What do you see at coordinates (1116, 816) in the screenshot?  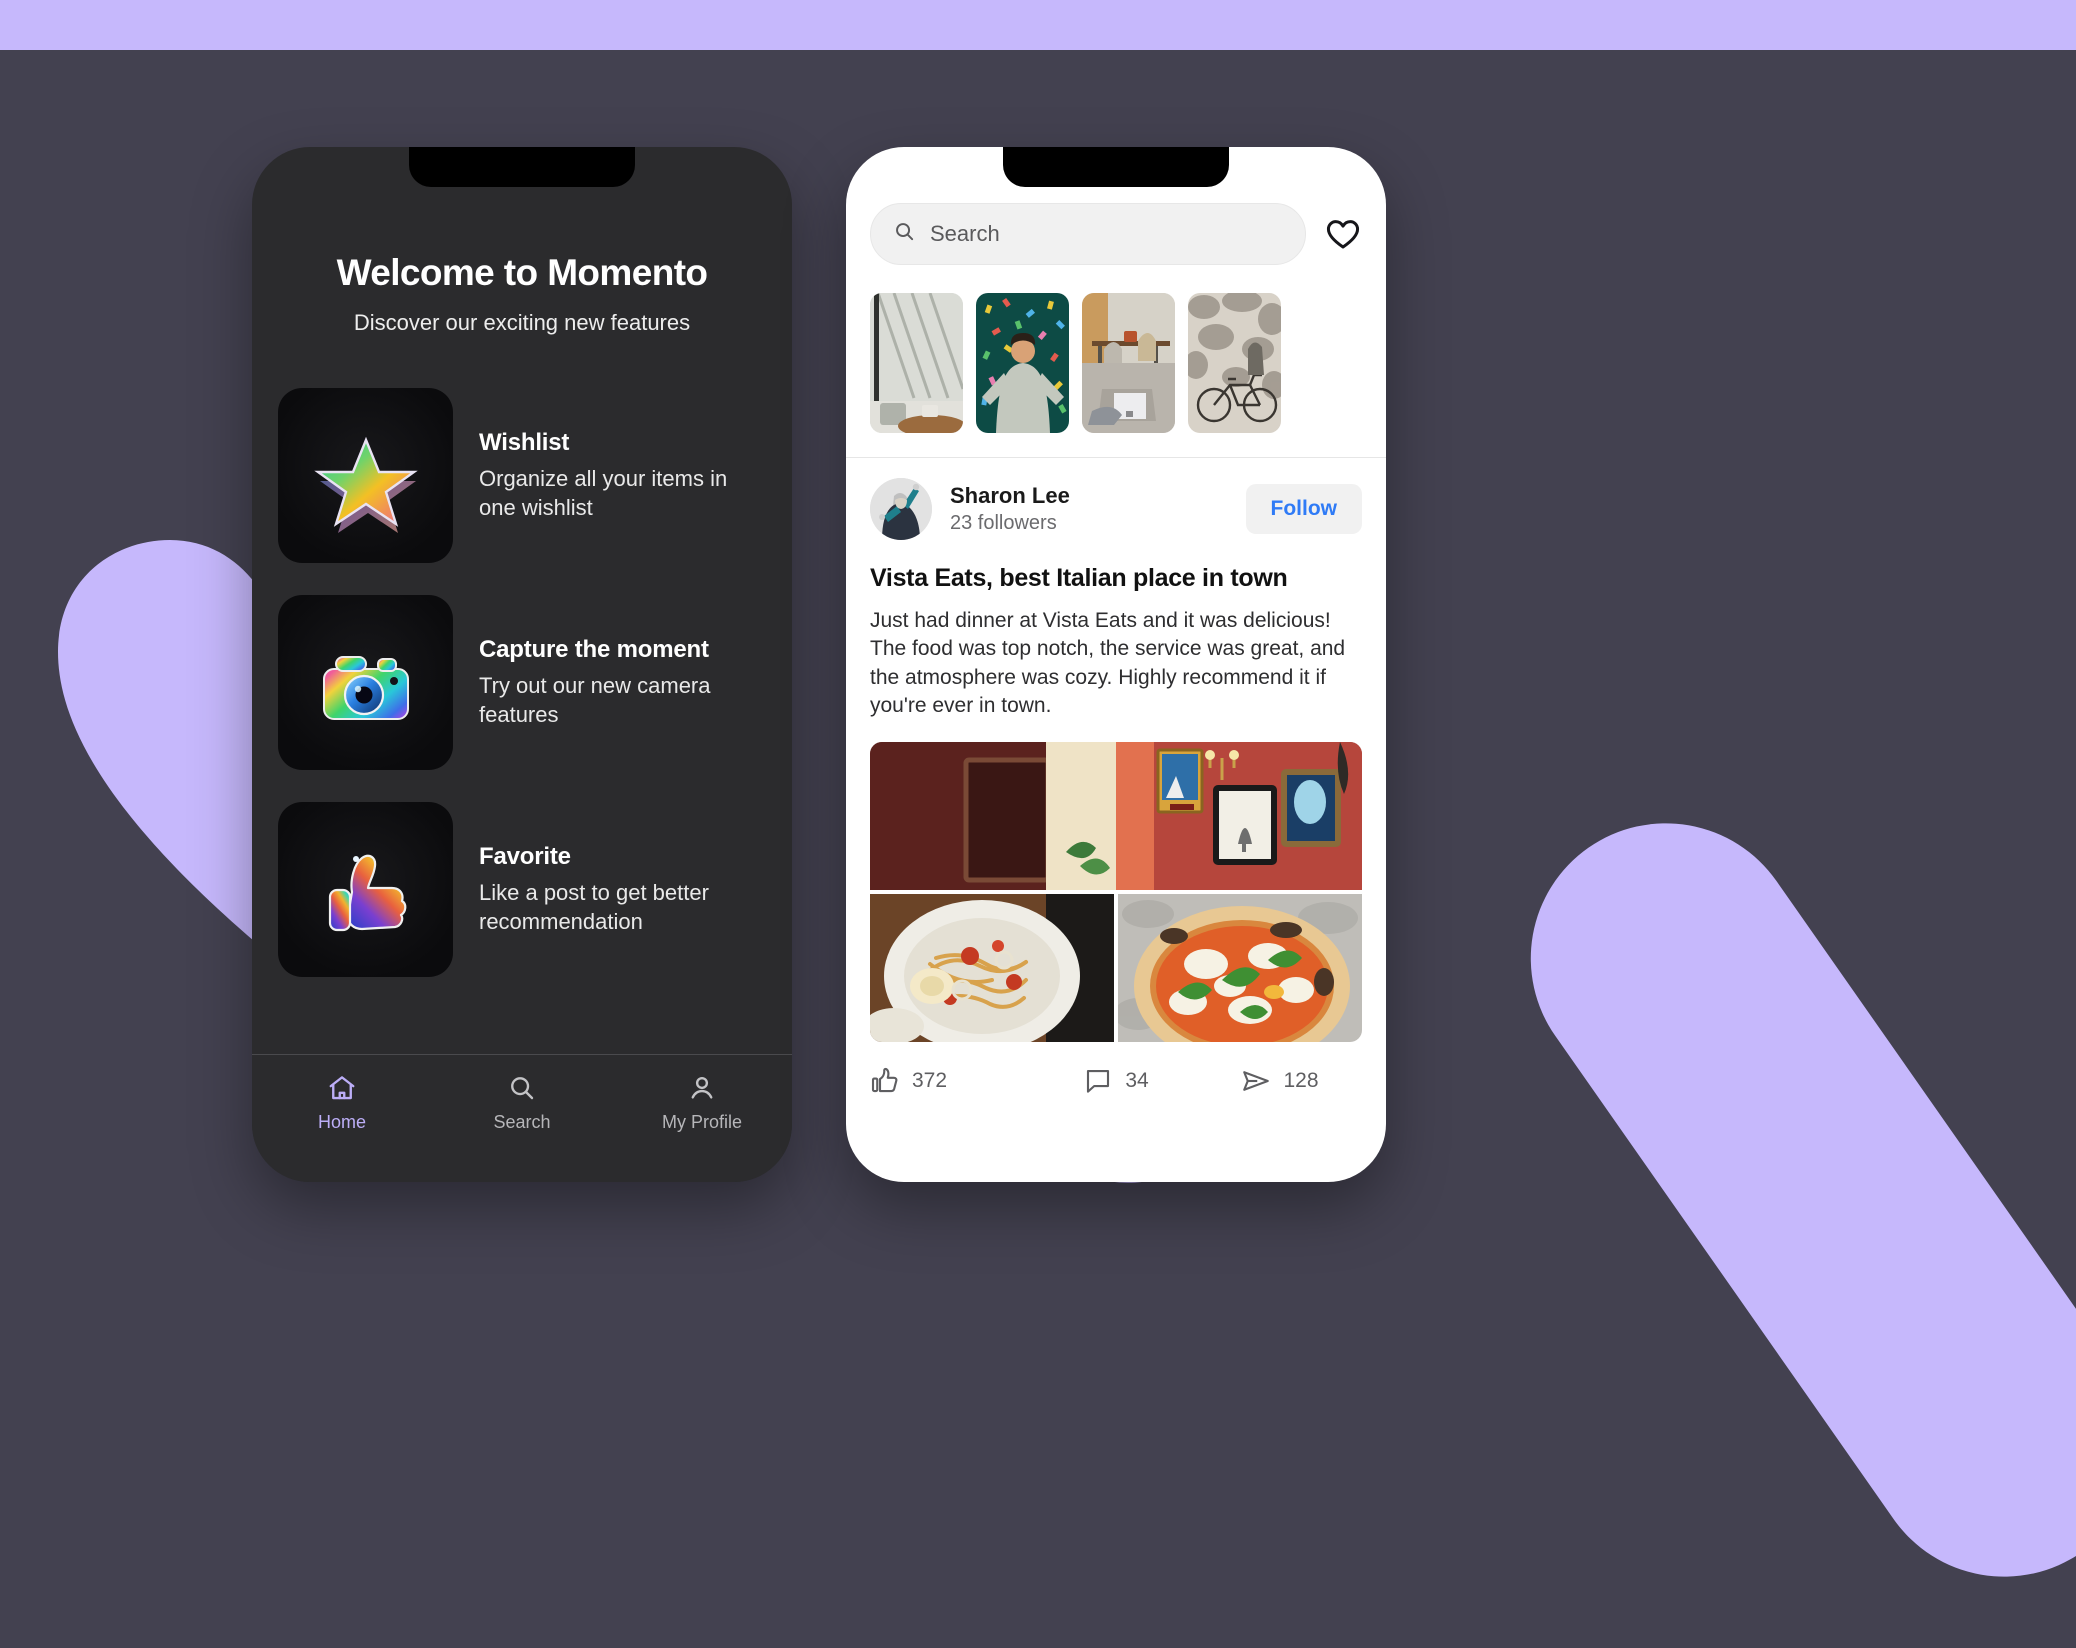 I see `photo-restaurant-wall-art` at bounding box center [1116, 816].